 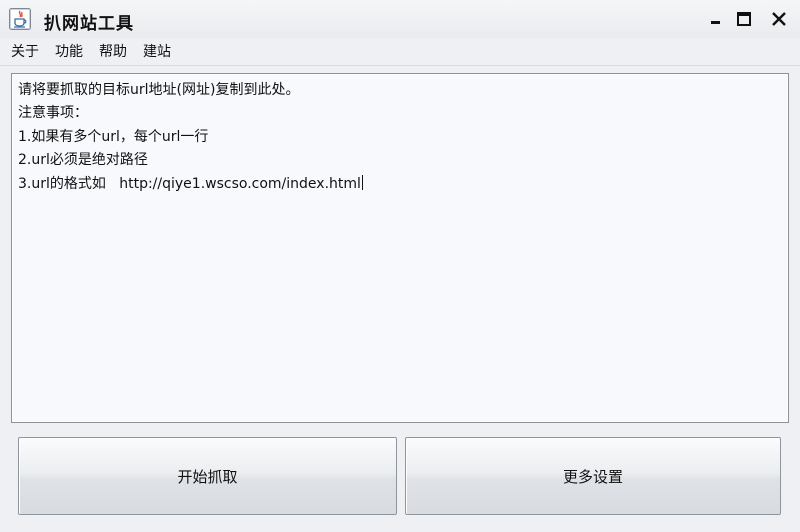 What do you see at coordinates (716, 19) in the screenshot?
I see `minimize-icon` at bounding box center [716, 19].